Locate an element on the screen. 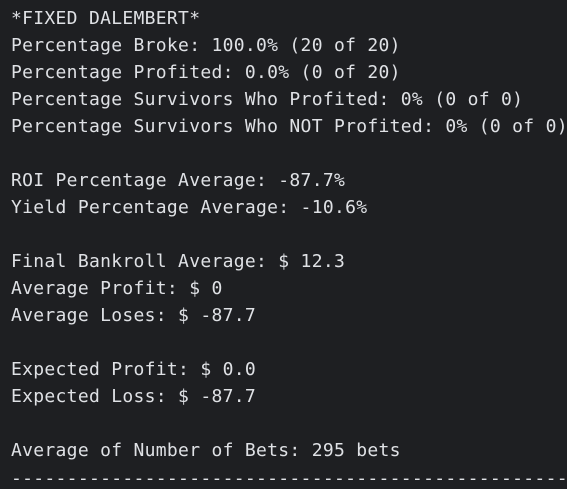  report-title: *FIXED DALEMBERT* is located at coordinates (106, 18).